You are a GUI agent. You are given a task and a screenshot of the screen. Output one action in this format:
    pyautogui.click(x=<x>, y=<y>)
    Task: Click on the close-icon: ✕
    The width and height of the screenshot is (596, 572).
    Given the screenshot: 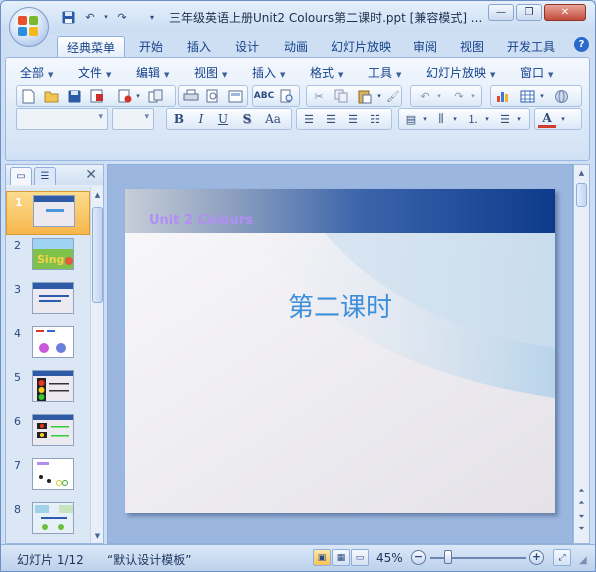 What is the action you would take?
    pyautogui.click(x=91, y=175)
    